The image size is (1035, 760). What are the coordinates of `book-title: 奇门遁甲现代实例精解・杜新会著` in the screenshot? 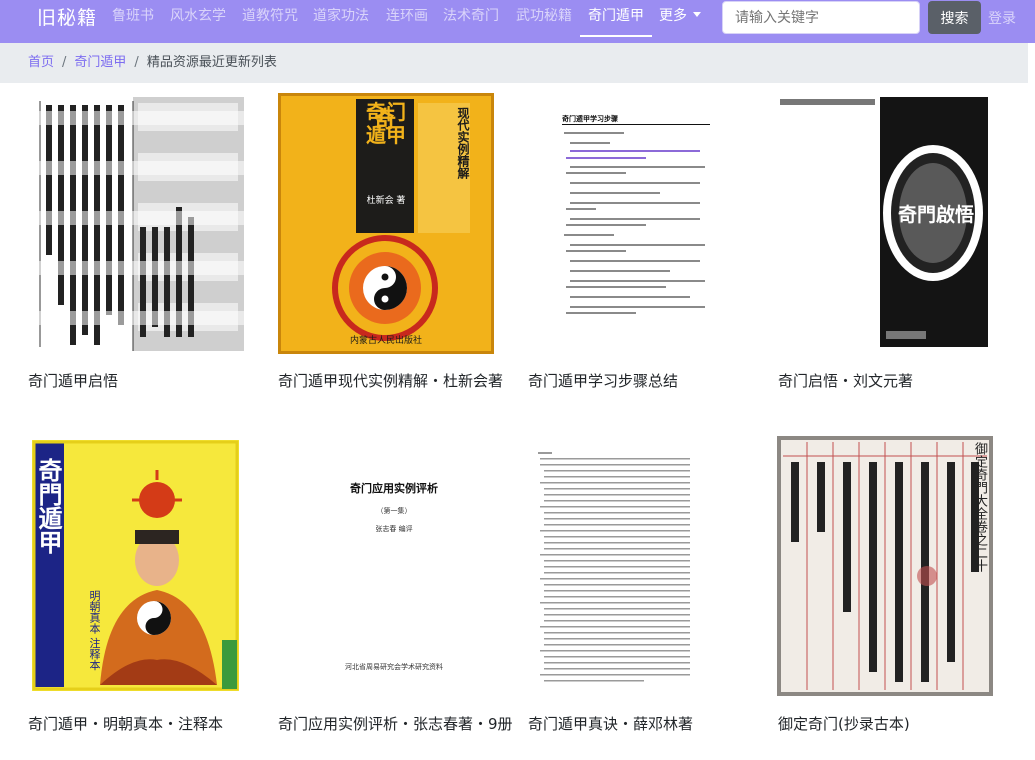 It's located at (403, 381).